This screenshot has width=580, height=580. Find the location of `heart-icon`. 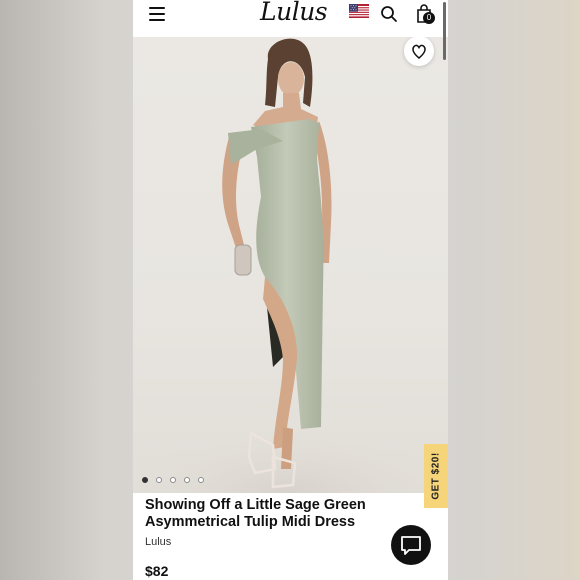

heart-icon is located at coordinates (419, 51).